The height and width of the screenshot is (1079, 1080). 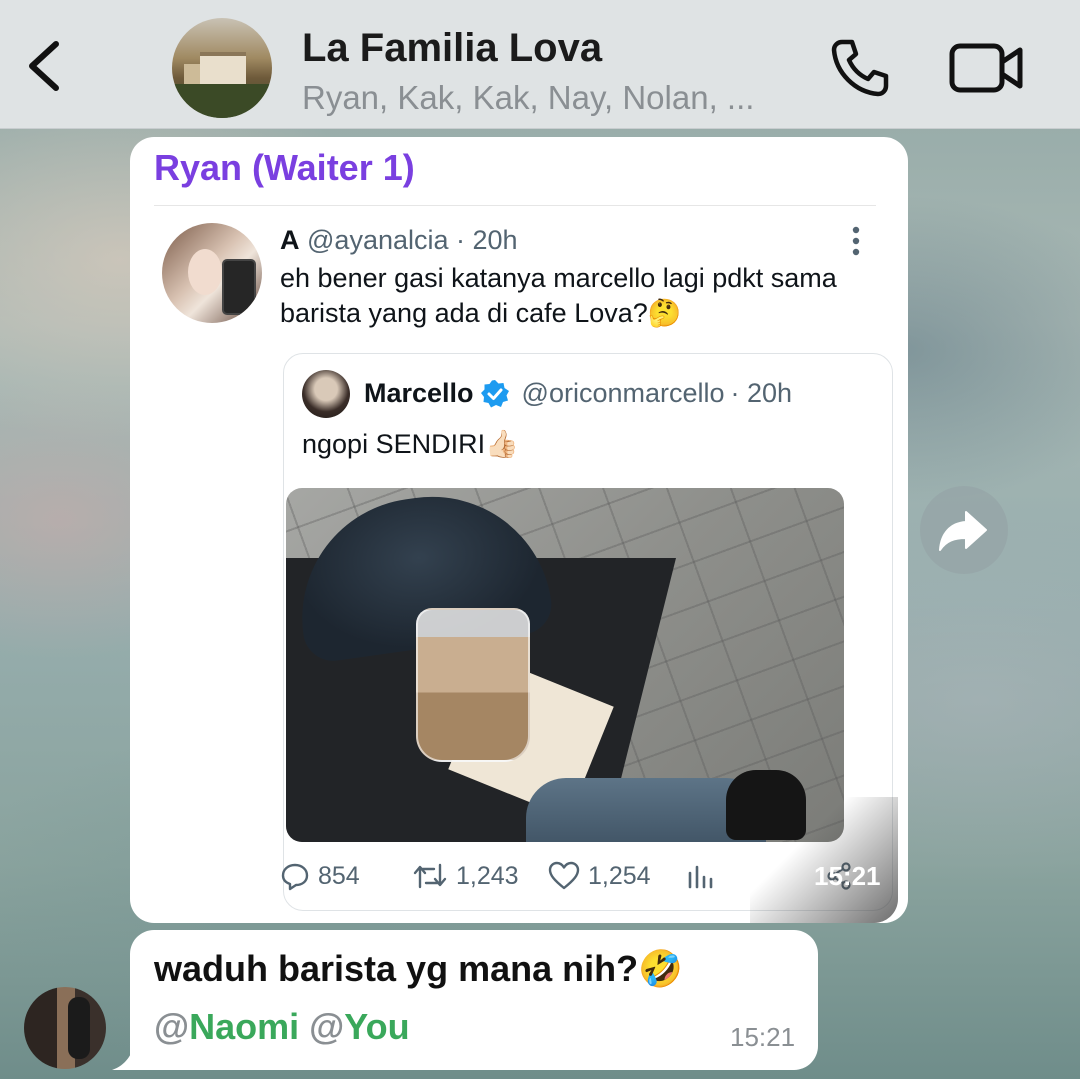 What do you see at coordinates (494, 393) in the screenshot?
I see `verified-badge-icon` at bounding box center [494, 393].